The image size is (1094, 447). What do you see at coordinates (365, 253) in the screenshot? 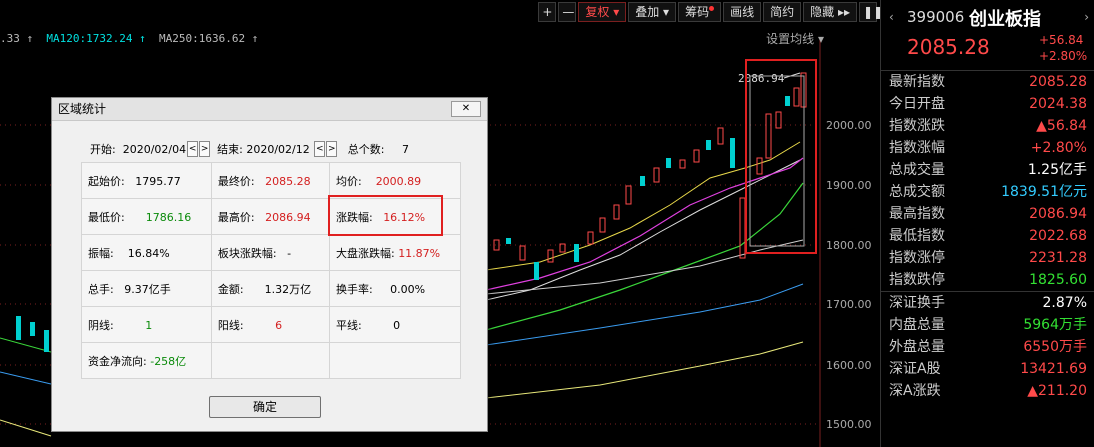
I see `market-label: 大盘涨跌幅:` at bounding box center [365, 253].